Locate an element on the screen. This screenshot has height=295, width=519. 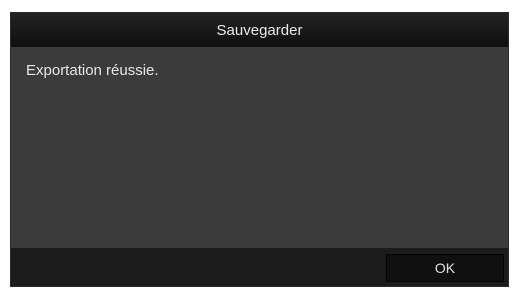
dialog-message: Exportation réussie. is located at coordinates (92, 70).